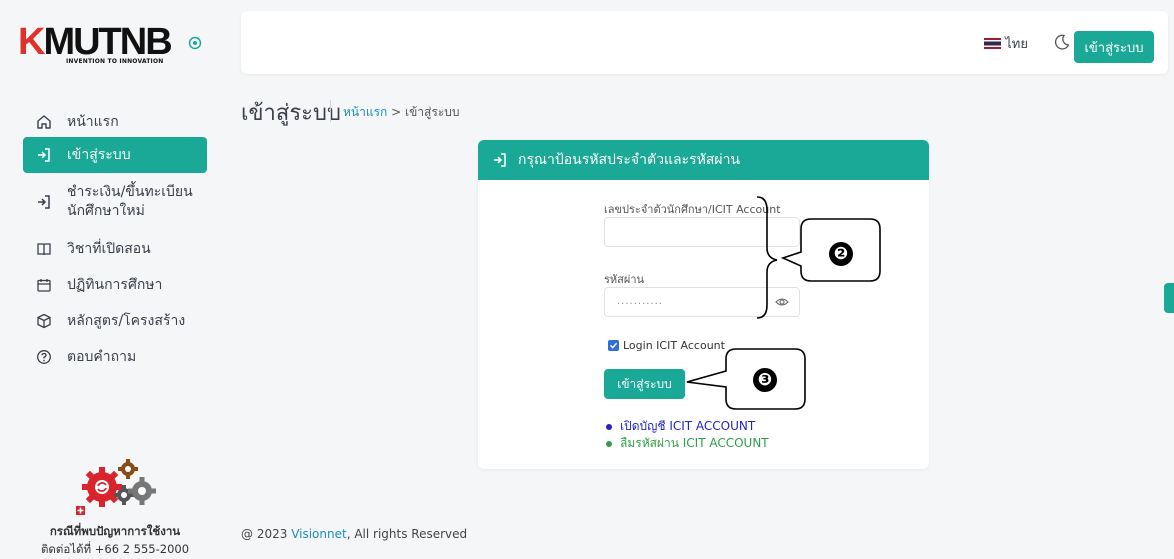  I want to click on side-drawer-tab, so click(1169, 298).